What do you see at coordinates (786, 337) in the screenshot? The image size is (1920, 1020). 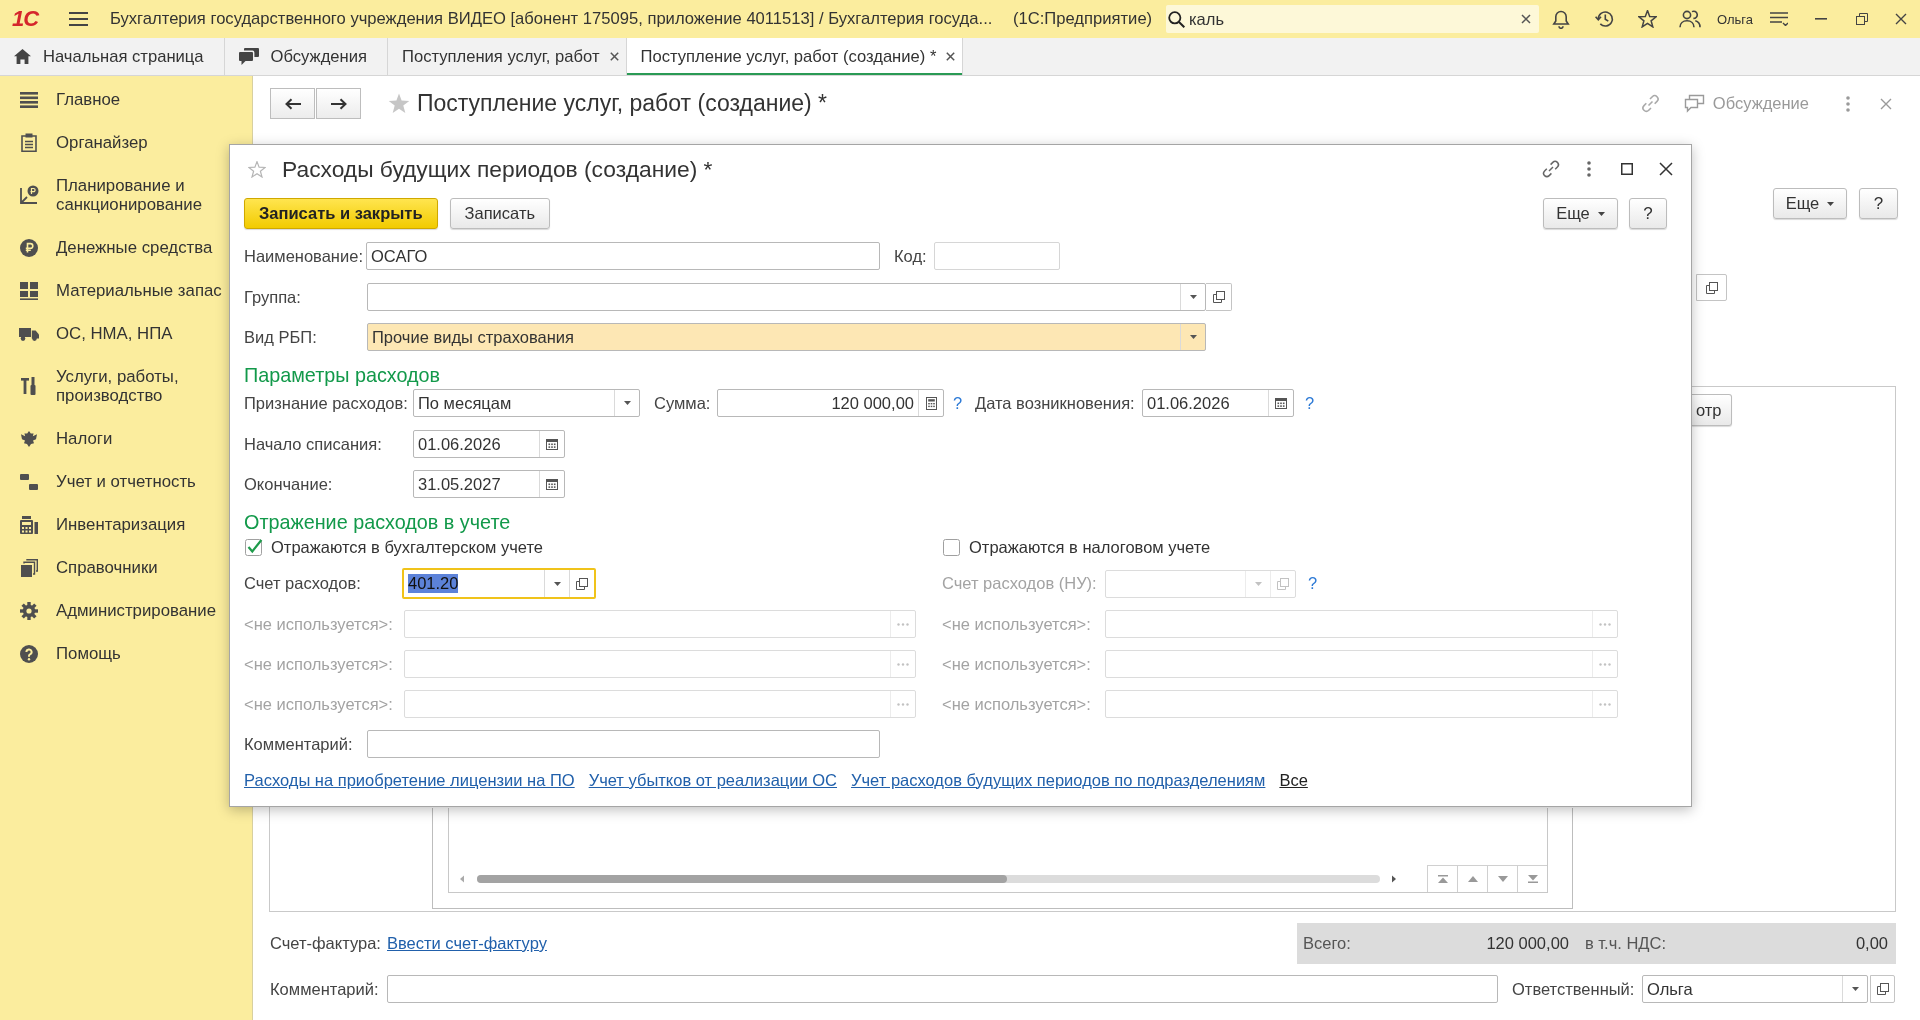 I see `dropdown-field: Прочие виды страхования` at bounding box center [786, 337].